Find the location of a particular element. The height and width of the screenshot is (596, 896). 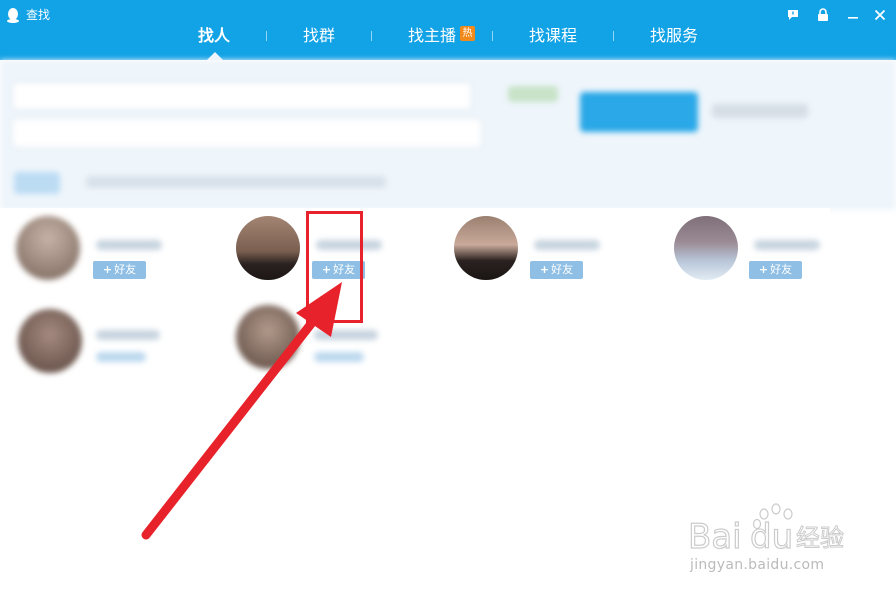

watermark-url: jingyan.baidu.com is located at coordinates (757, 565).